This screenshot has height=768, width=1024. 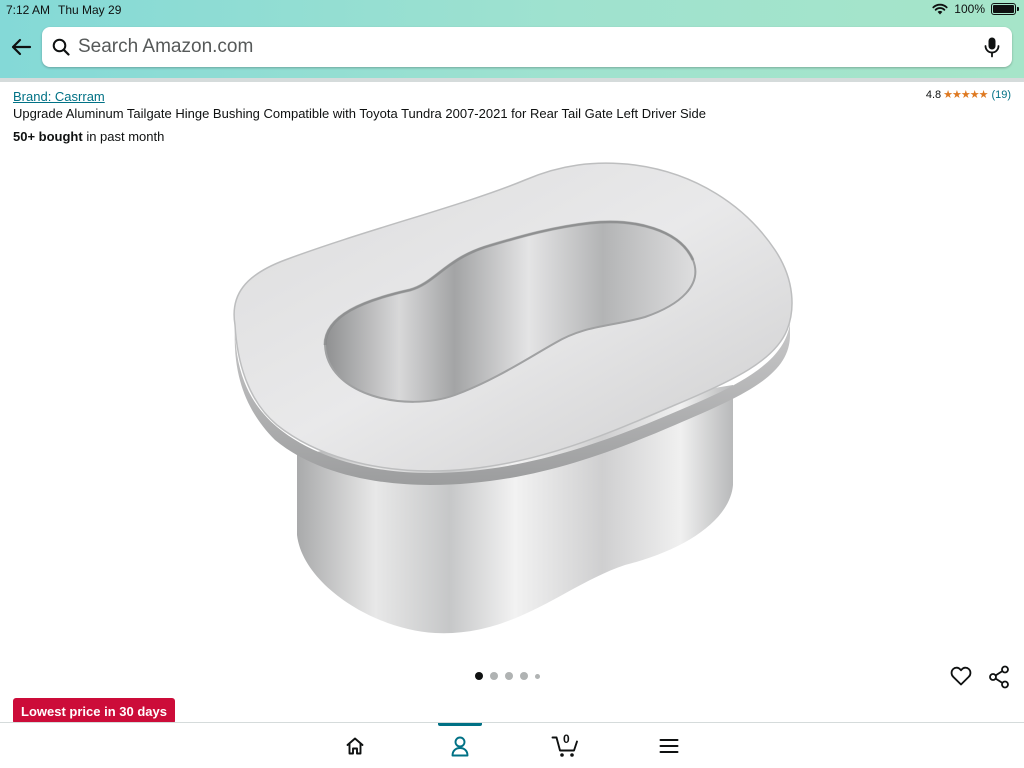 I want to click on wifi-icon, so click(x=940, y=9).